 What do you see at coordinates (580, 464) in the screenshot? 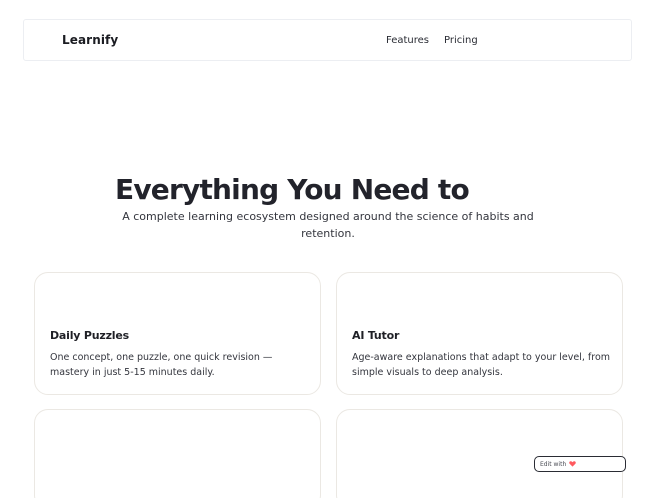
I see `edit-with-badge: Edit with` at bounding box center [580, 464].